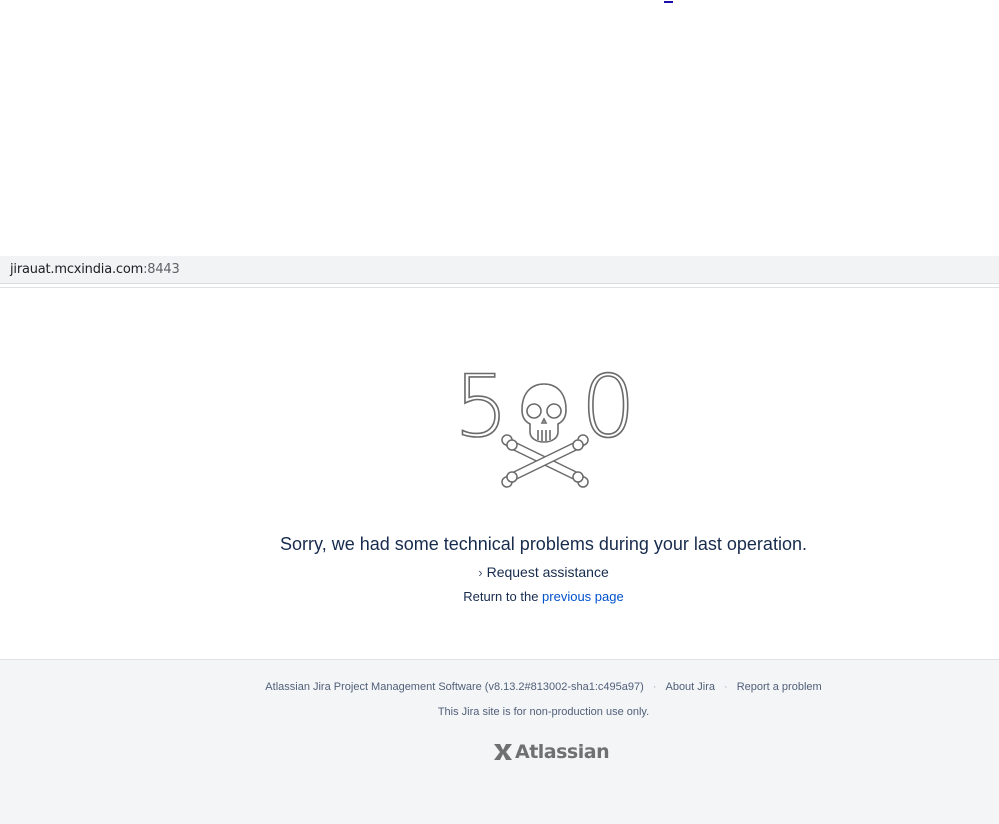  Describe the element at coordinates (77, 269) in the screenshot. I see `url-host: jirauat.mcxindia.com` at that location.